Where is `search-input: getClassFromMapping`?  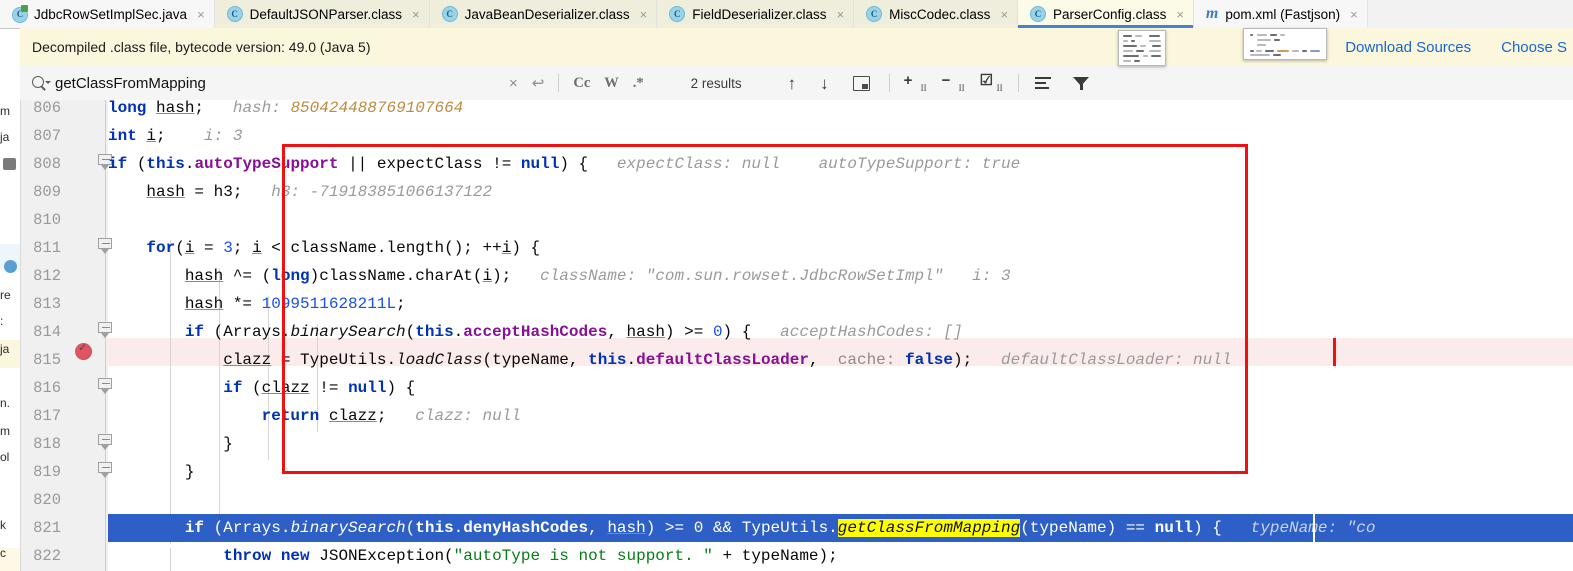
search-input: getClassFromMapping is located at coordinates (261, 83).